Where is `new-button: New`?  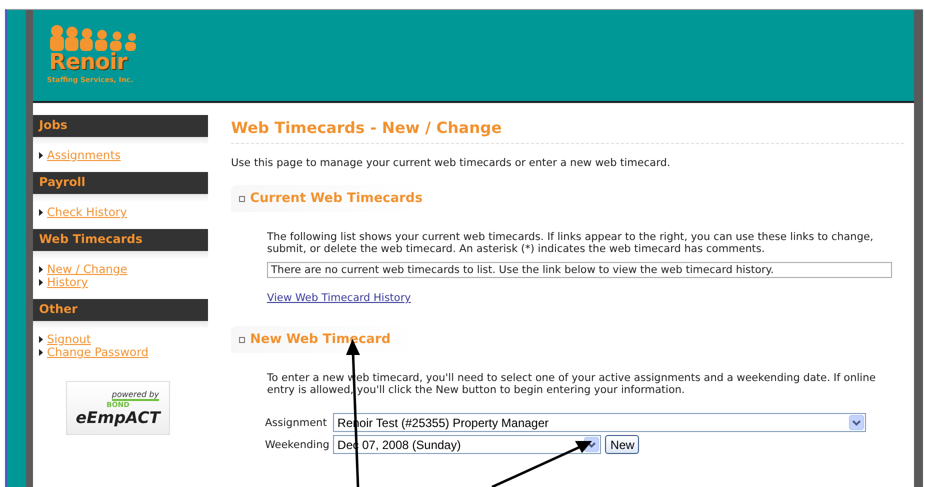 new-button: New is located at coordinates (622, 444).